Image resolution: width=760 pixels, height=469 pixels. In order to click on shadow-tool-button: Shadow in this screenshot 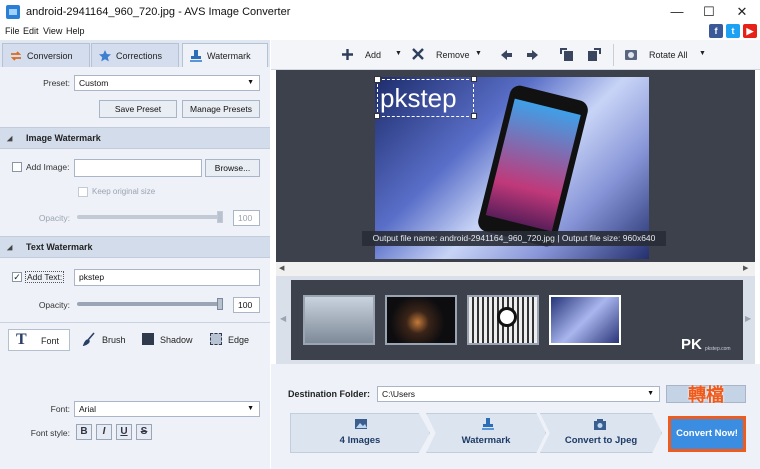, I will do `click(172, 340)`.